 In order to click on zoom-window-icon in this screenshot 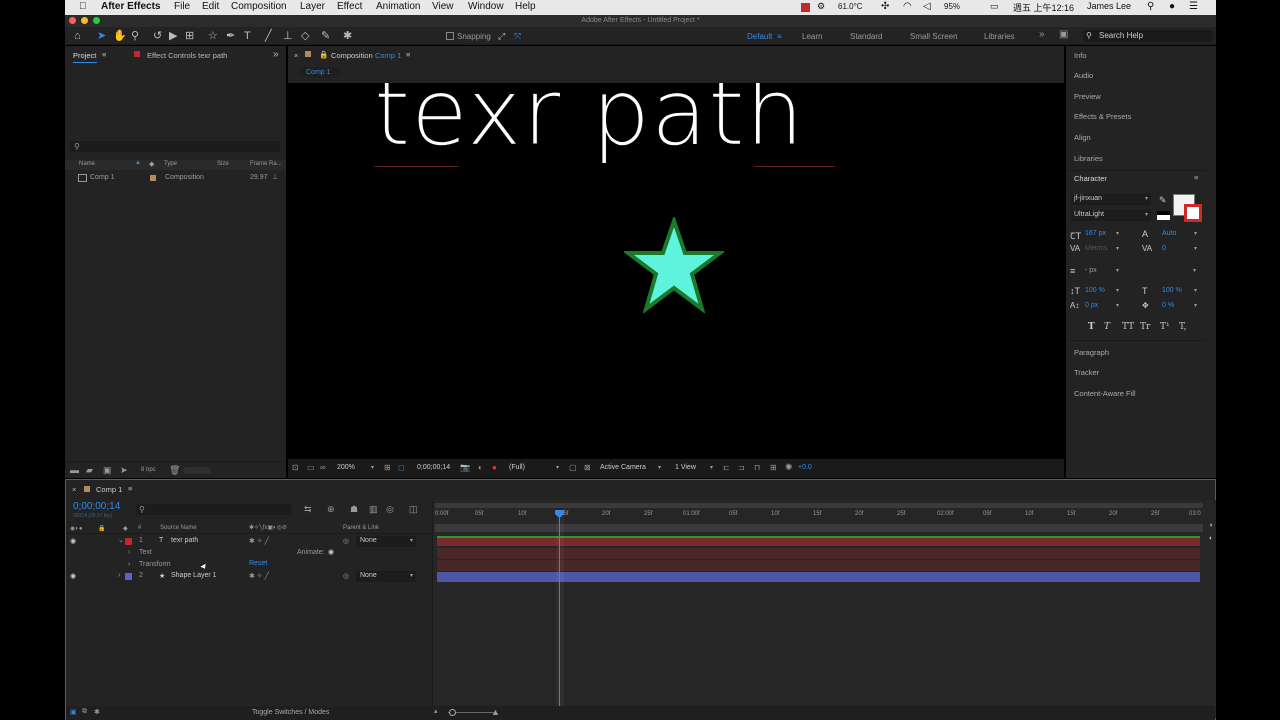, I will do `click(96, 20)`.